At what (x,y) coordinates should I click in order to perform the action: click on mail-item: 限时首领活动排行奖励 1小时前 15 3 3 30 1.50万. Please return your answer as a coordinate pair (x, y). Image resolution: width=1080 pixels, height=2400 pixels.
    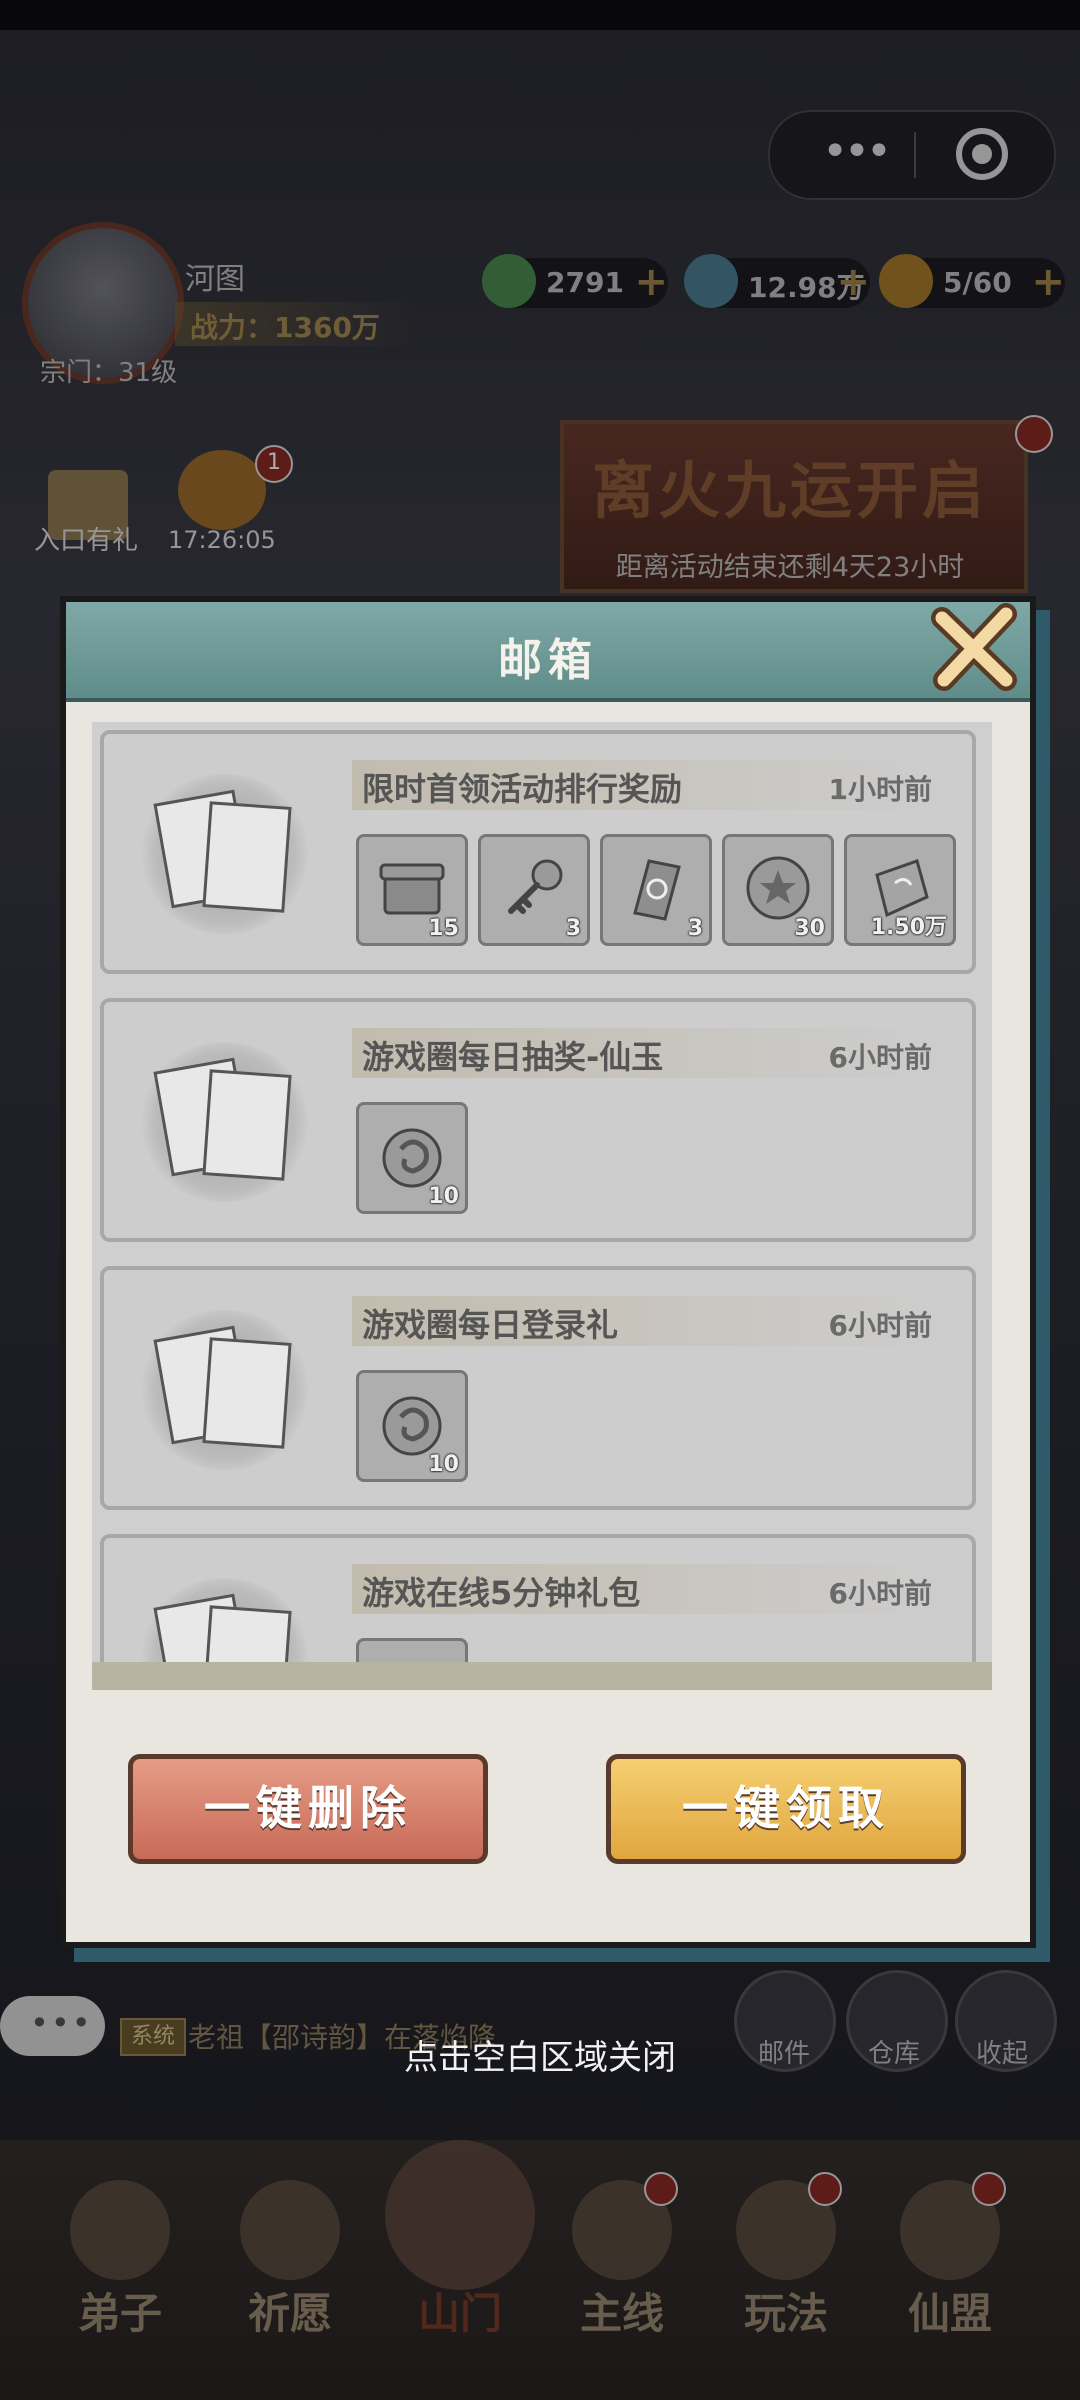
    Looking at the image, I should click on (538, 852).